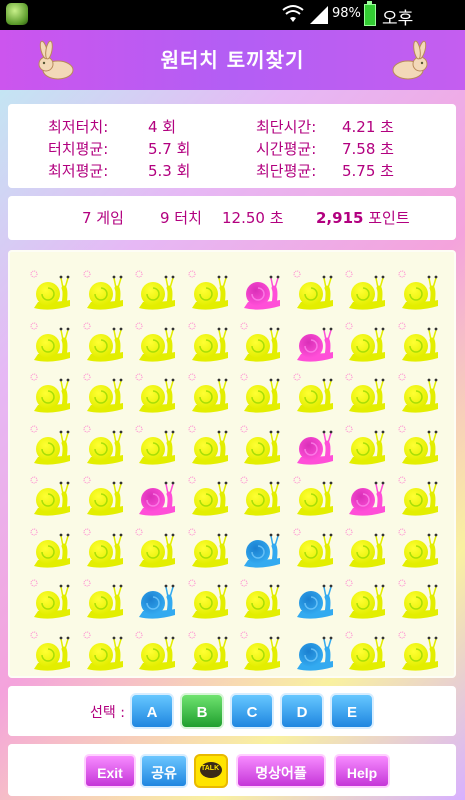 Image resolution: width=465 pixels, height=800 pixels. What do you see at coordinates (152, 711) in the screenshot?
I see `choice-a-button: A` at bounding box center [152, 711].